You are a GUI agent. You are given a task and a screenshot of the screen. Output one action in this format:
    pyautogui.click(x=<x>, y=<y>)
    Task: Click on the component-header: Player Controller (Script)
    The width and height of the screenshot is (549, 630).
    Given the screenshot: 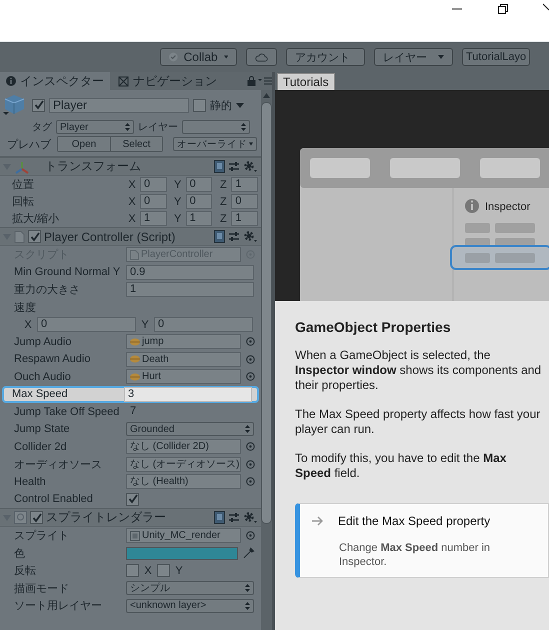 What is the action you would take?
    pyautogui.click(x=130, y=236)
    